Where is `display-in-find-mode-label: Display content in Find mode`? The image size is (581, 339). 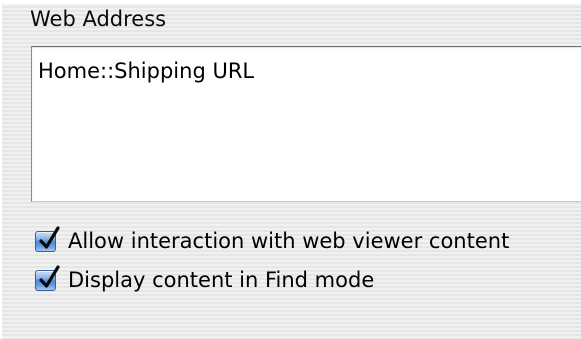
display-in-find-mode-label: Display content in Find mode is located at coordinates (221, 280).